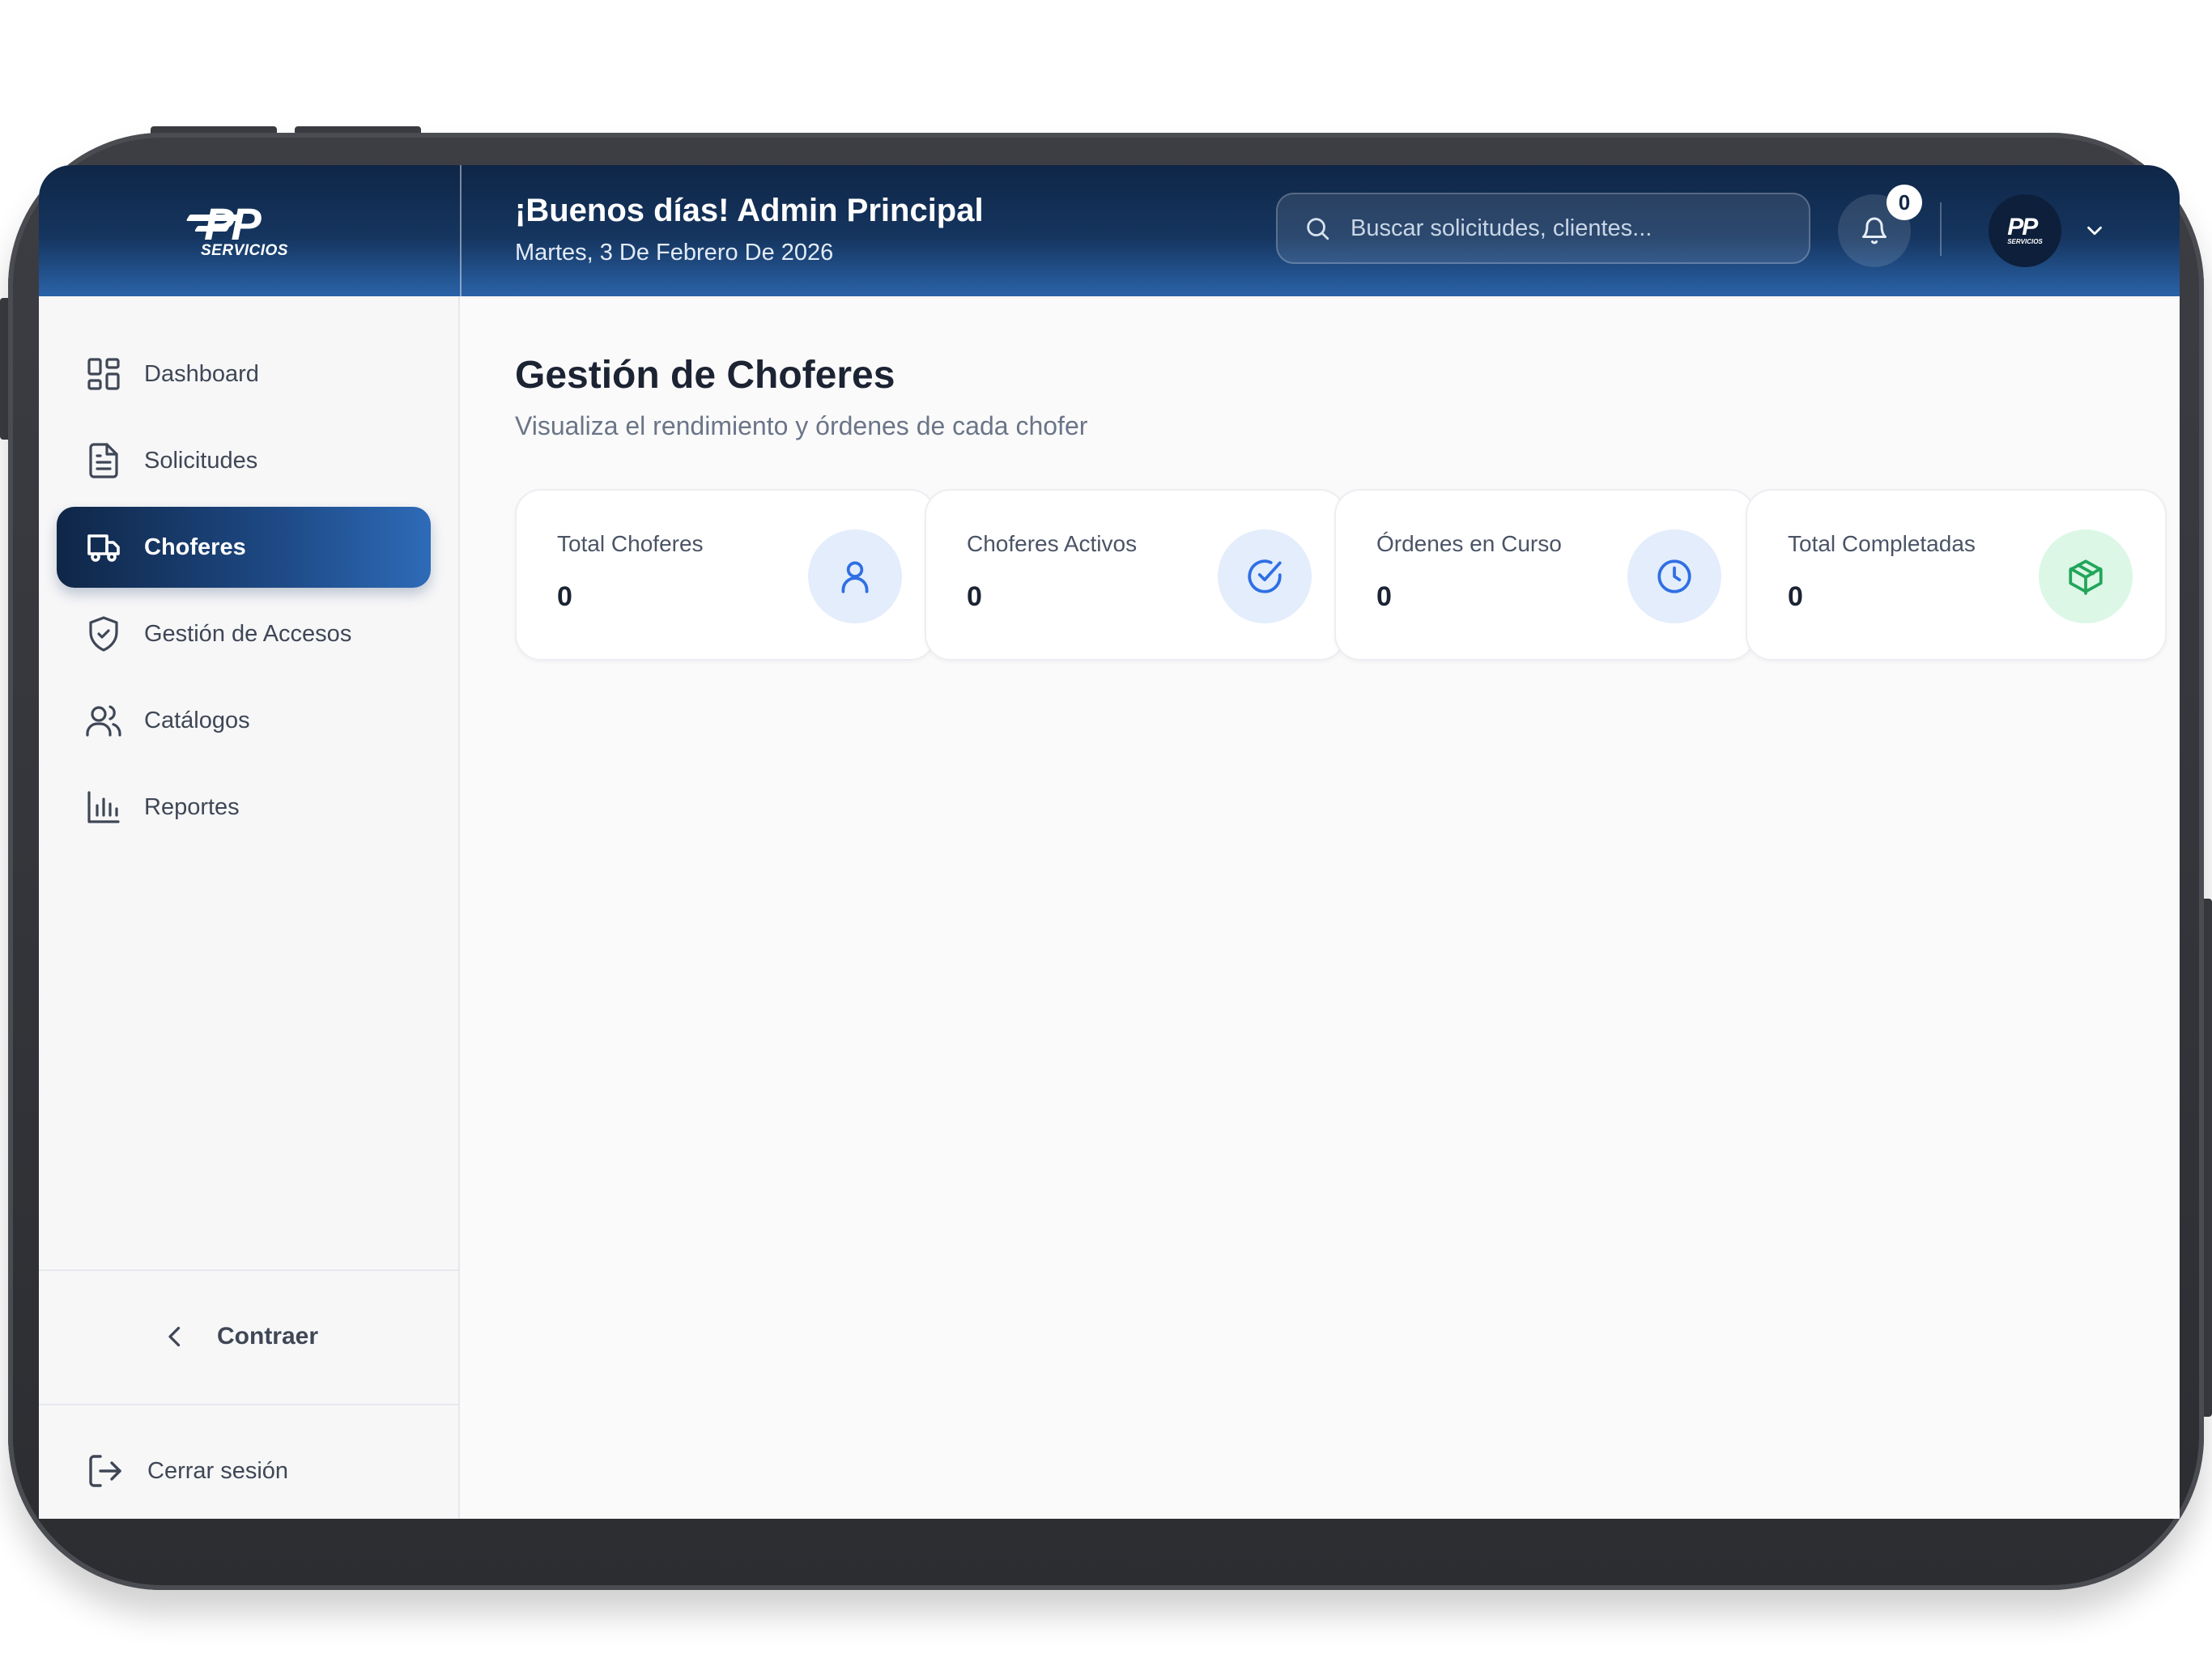  I want to click on logout-icon, so click(105, 1471).